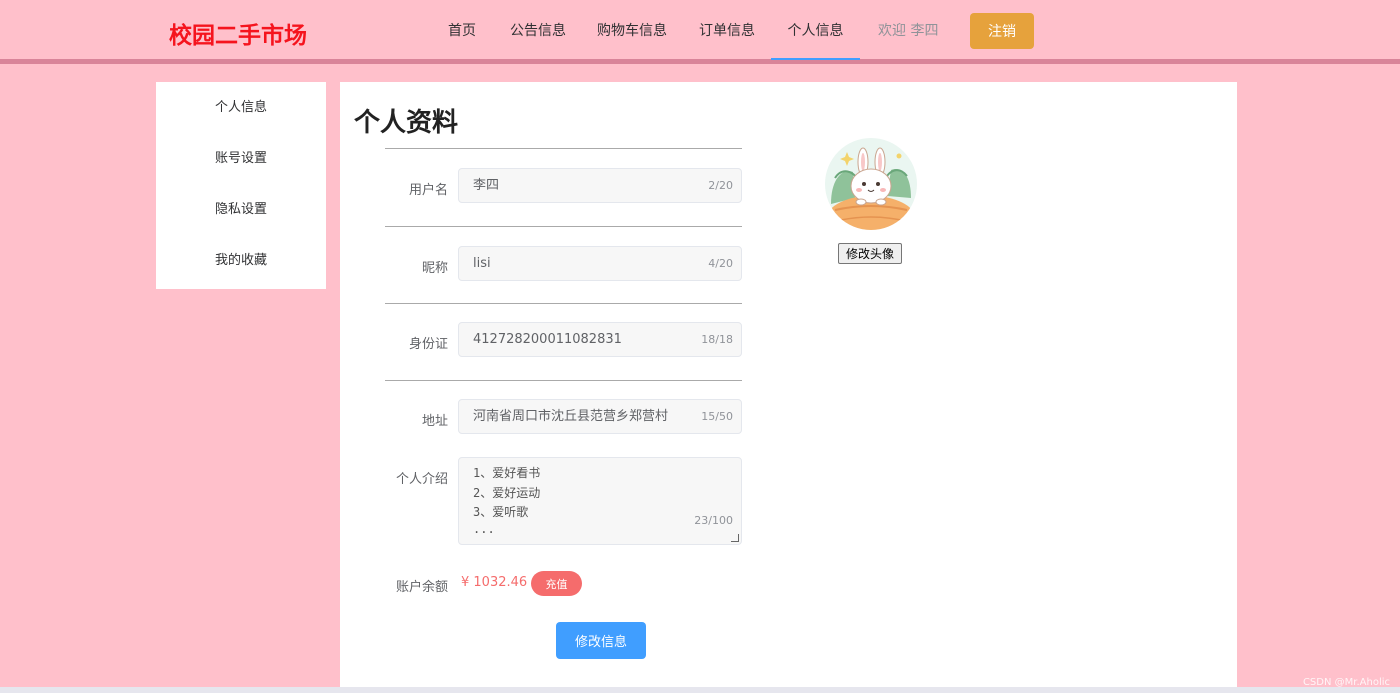 The height and width of the screenshot is (693, 1400). I want to click on intro-textarea: 1、爱好看书 2、爱好运动 3、爱听歌 ... 23/100, so click(600, 501).